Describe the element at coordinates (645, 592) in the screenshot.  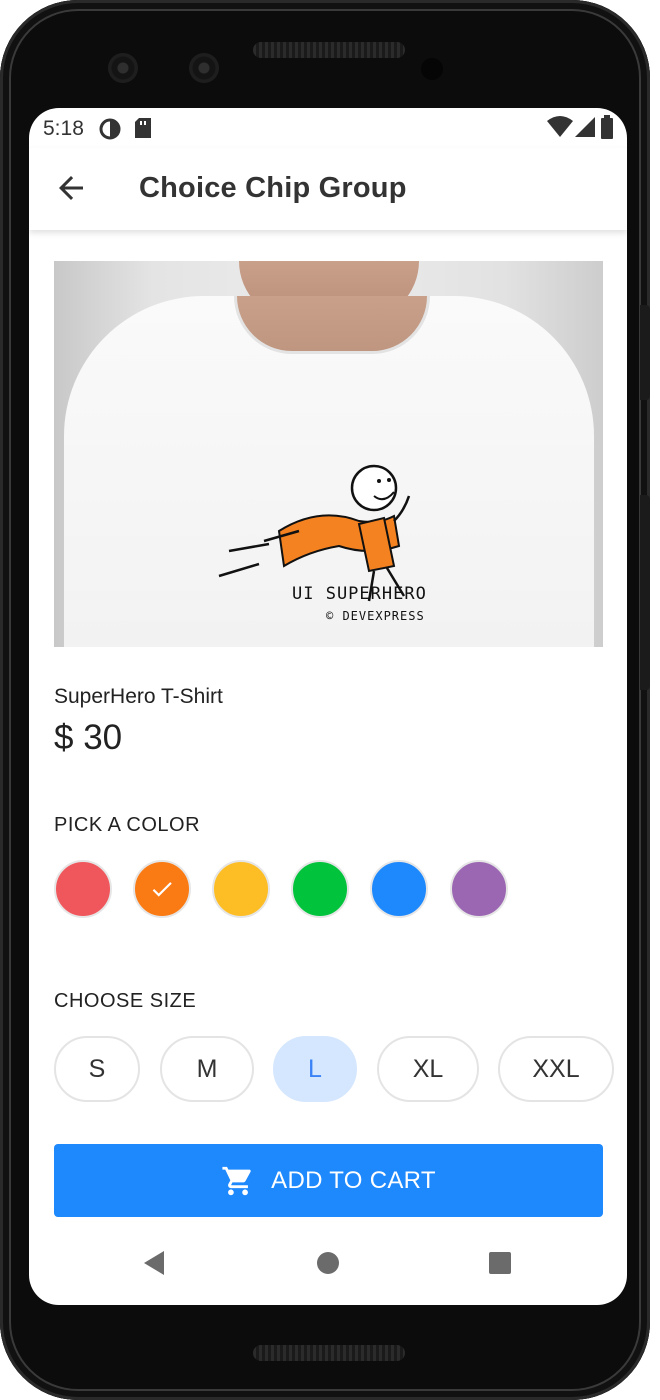
I see `volume-button` at that location.